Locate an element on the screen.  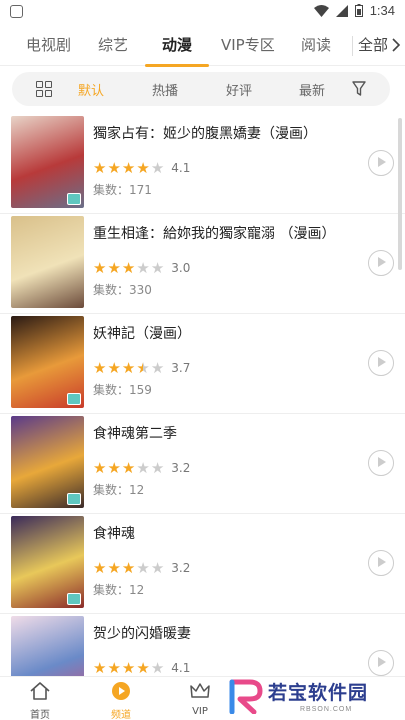
watermark-text: 若宝软件园 is located at coordinates (318, 693).